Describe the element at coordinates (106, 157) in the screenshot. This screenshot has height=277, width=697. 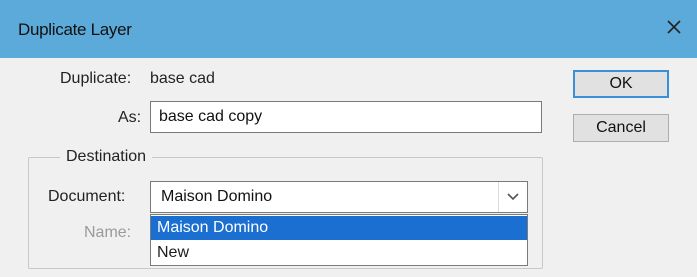
I see `destination-legend: Destination` at that location.